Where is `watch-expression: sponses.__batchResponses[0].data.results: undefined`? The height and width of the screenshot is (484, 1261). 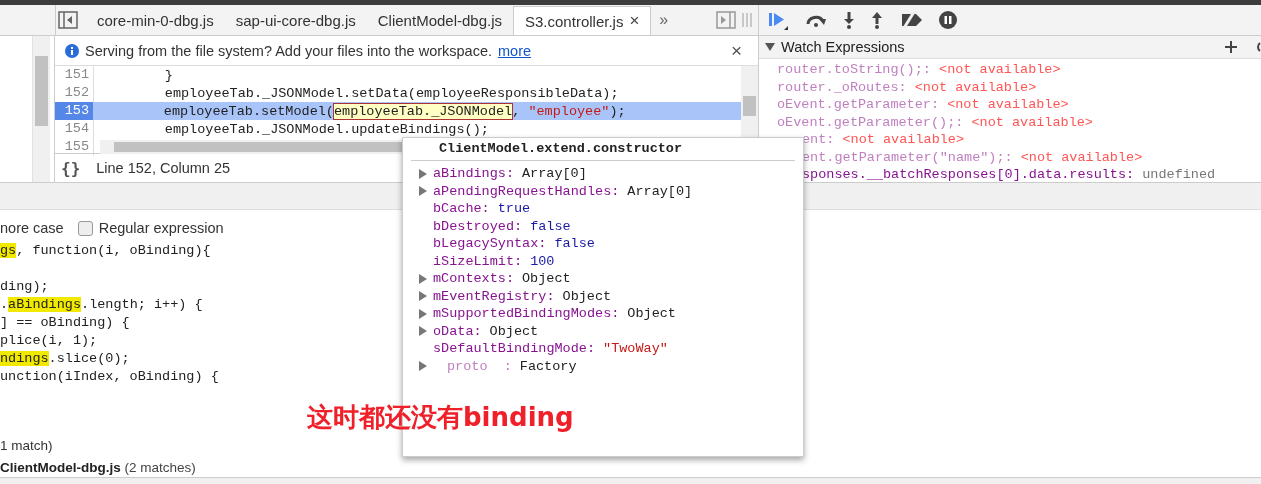
watch-expression: sponses.__batchResponses[0].data.results: undefined is located at coordinates (1009, 174).